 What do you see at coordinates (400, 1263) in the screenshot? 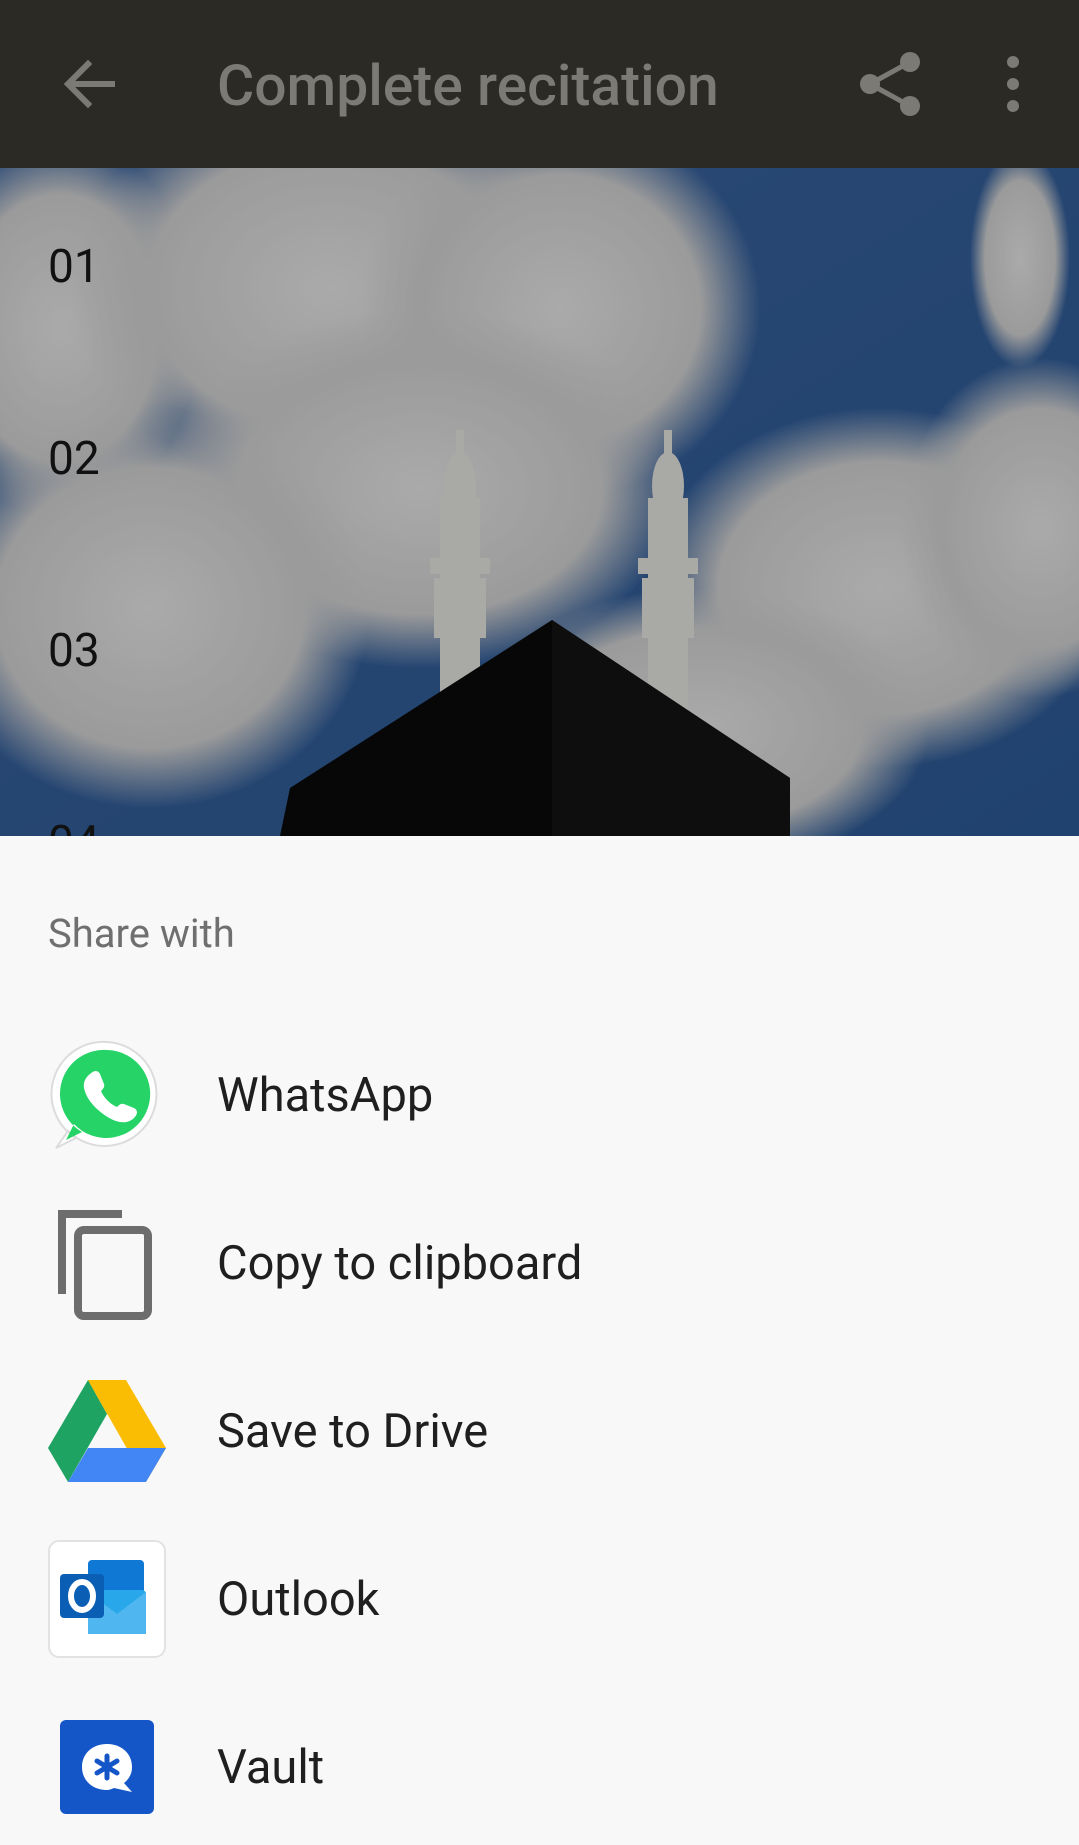
I see `share-target-label: Copy to clipboard` at bounding box center [400, 1263].